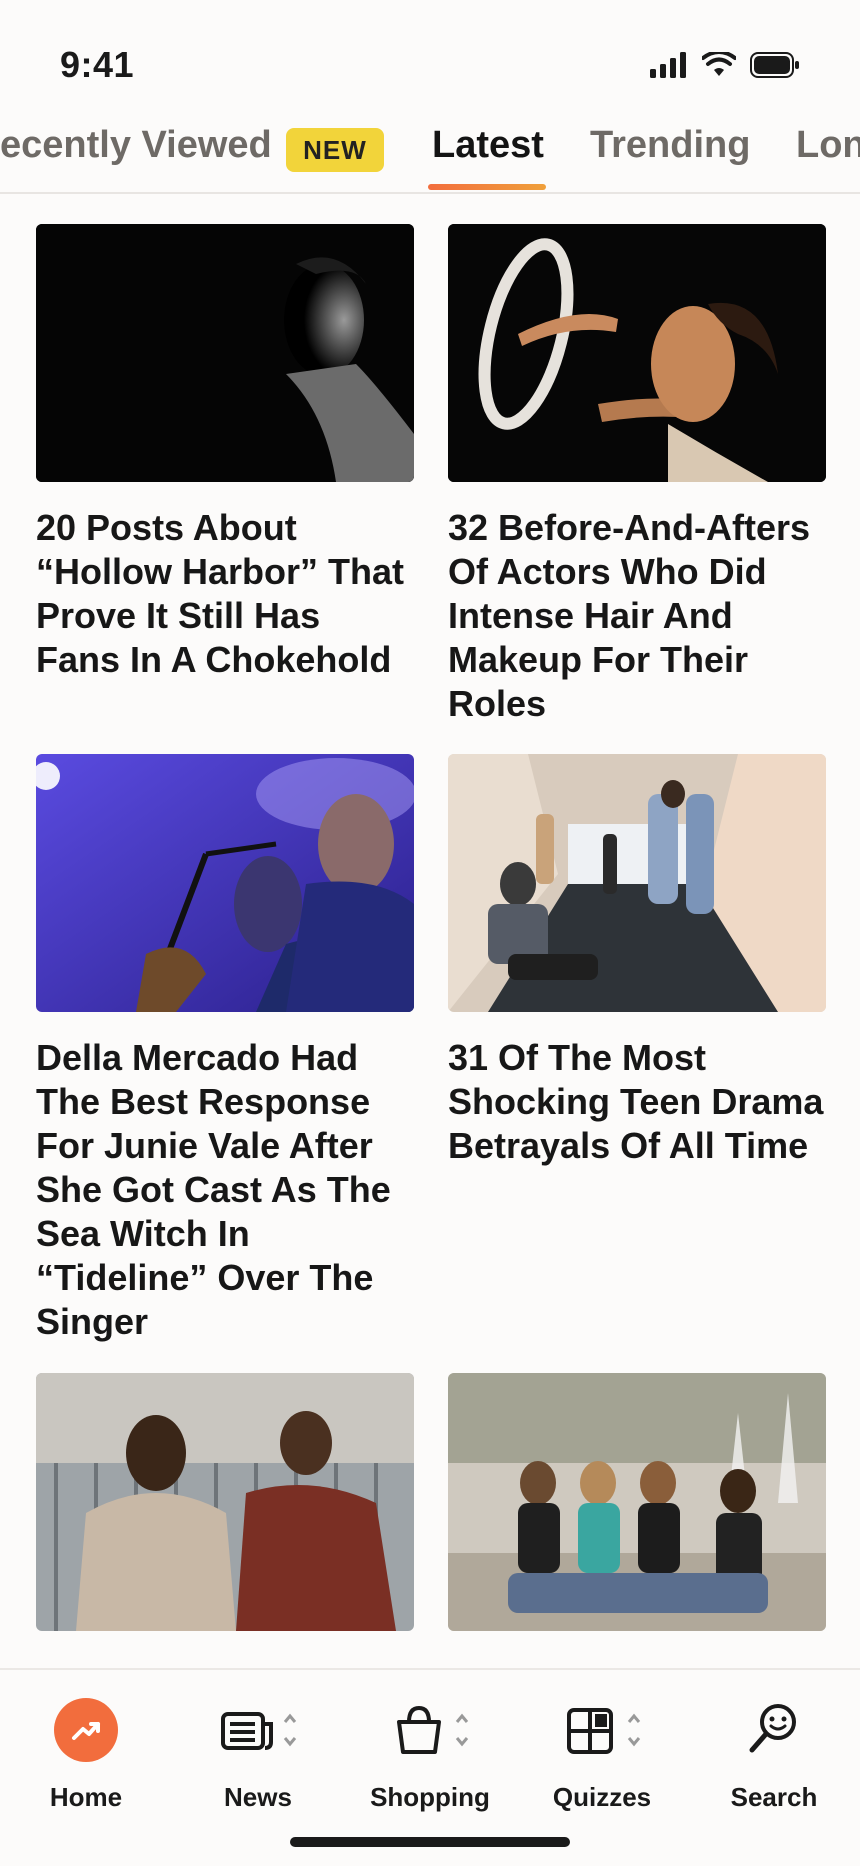 The width and height of the screenshot is (860, 1866). What do you see at coordinates (602, 1797) in the screenshot?
I see `nav-label: Quizzes` at bounding box center [602, 1797].